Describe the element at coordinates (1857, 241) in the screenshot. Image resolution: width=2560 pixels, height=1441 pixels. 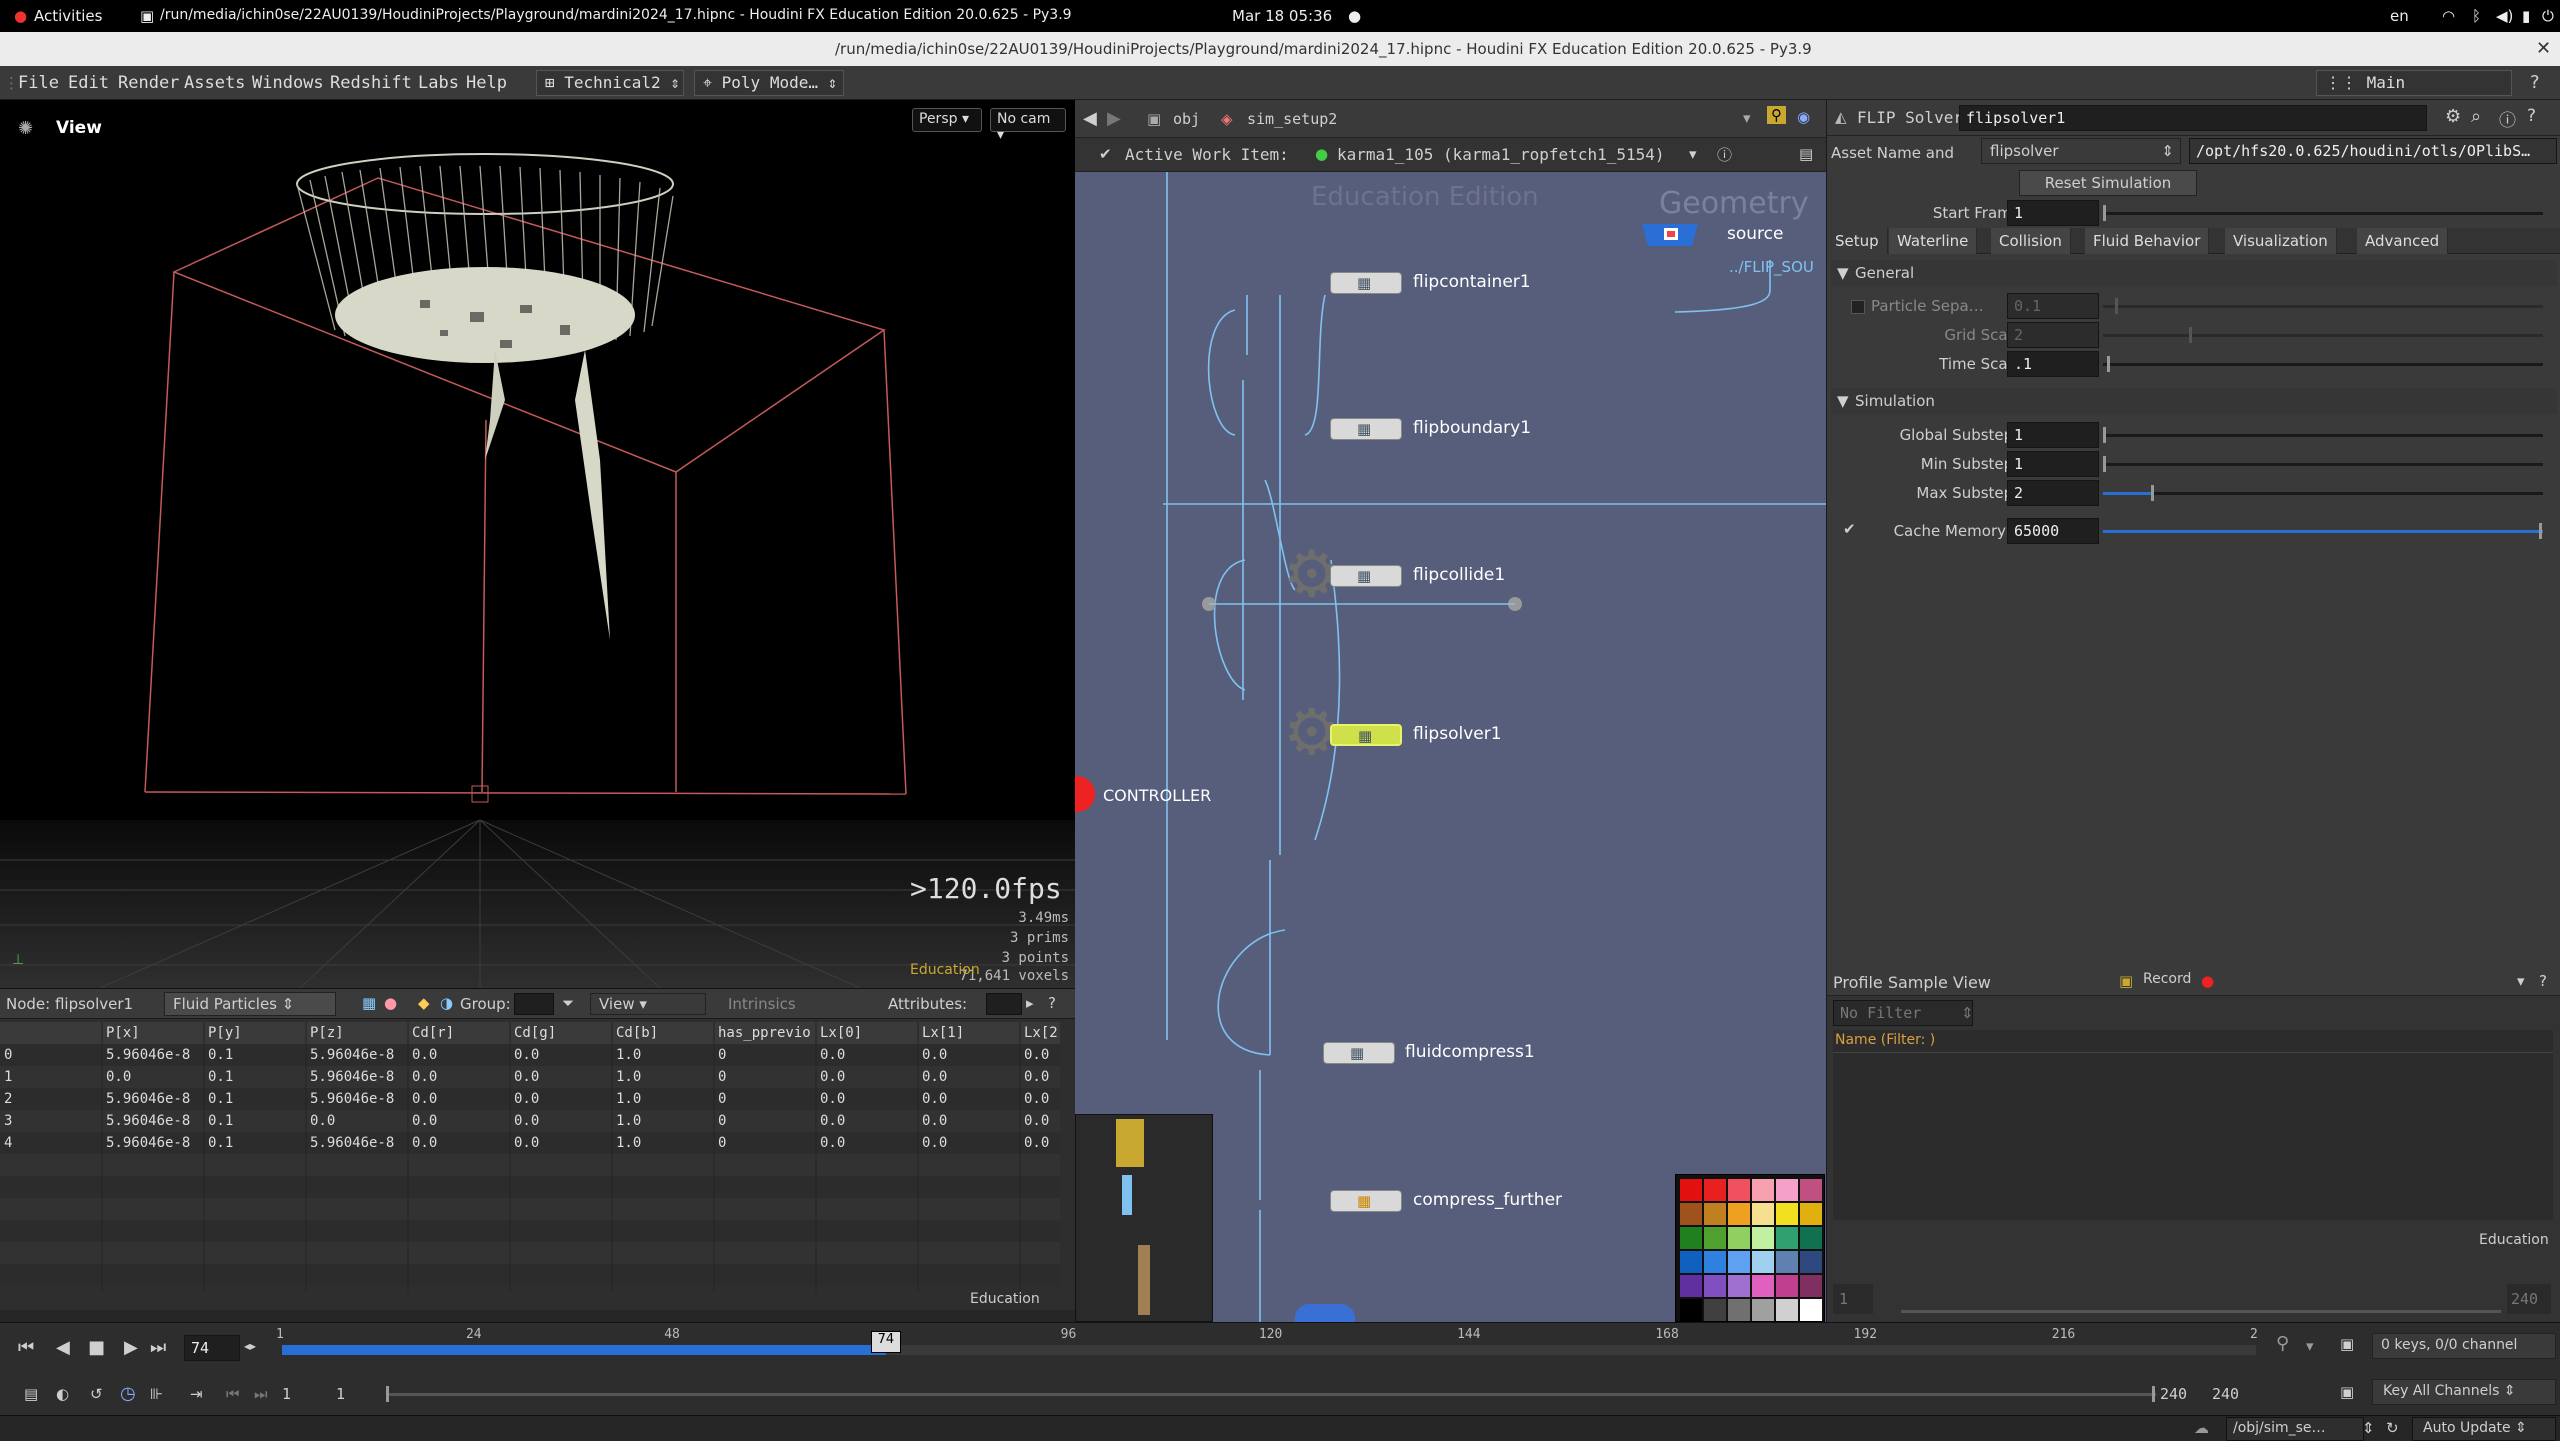
I see `tab-setup: Setup` at that location.